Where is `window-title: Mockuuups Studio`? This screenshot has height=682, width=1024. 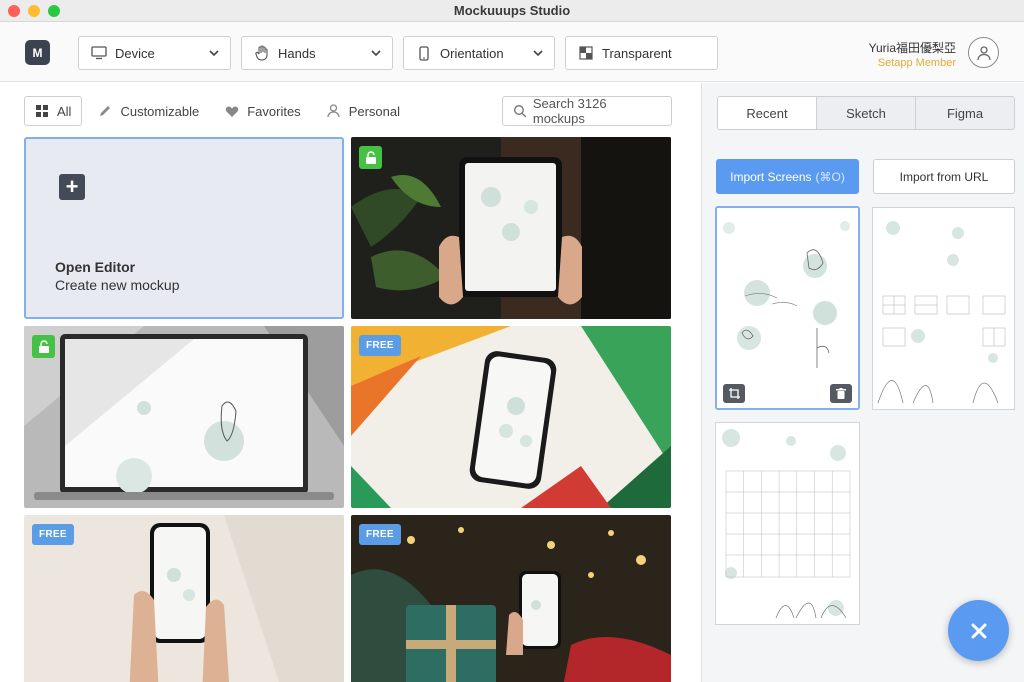 window-title: Mockuuups Studio is located at coordinates (512, 10).